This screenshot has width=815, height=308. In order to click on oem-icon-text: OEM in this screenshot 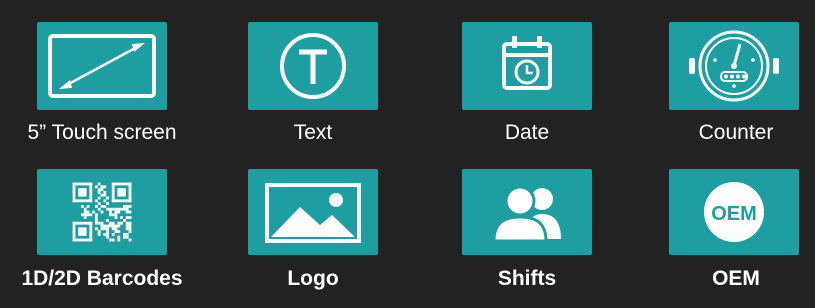, I will do `click(734, 214)`.